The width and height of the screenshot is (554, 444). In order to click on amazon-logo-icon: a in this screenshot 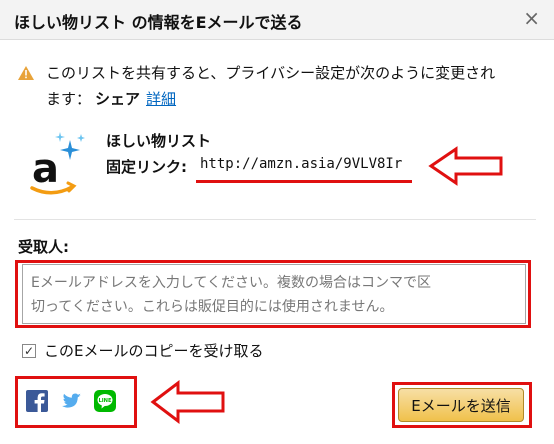, I will do `click(57, 163)`.